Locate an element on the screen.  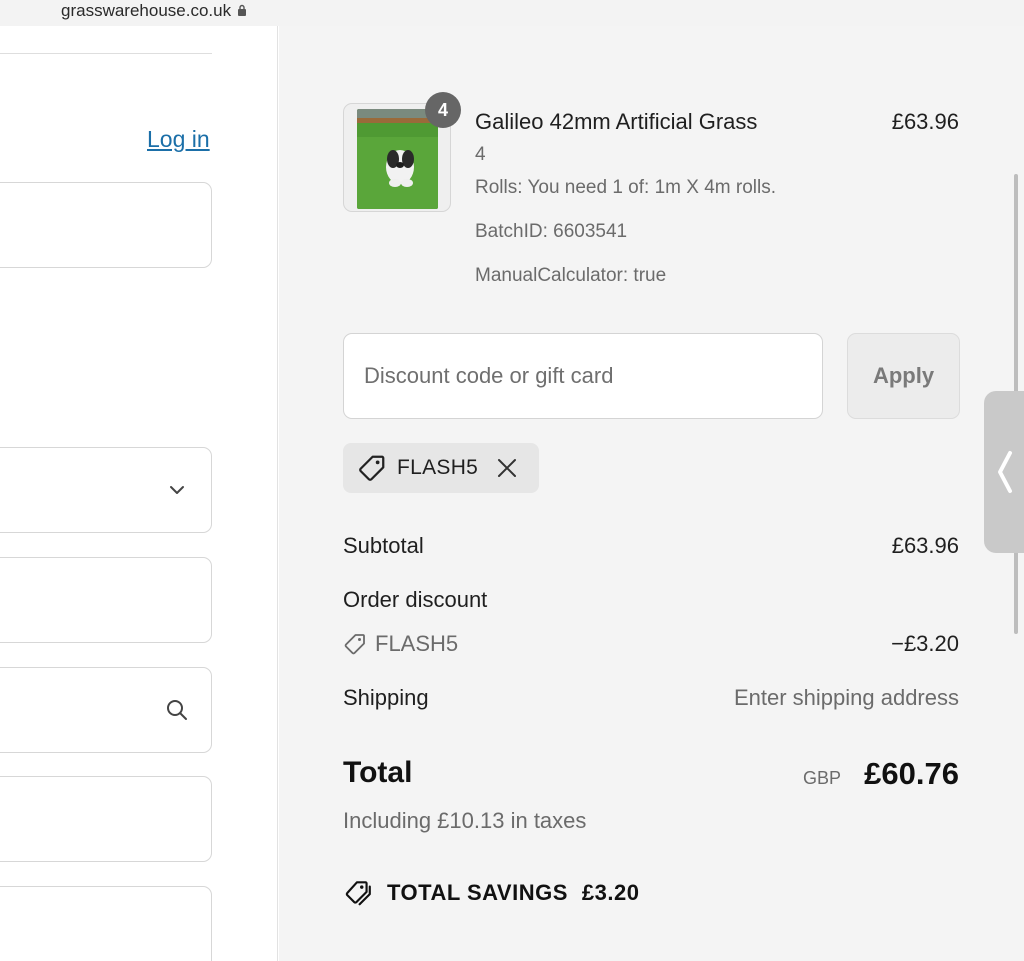
total-label: Total is located at coordinates (378, 772).